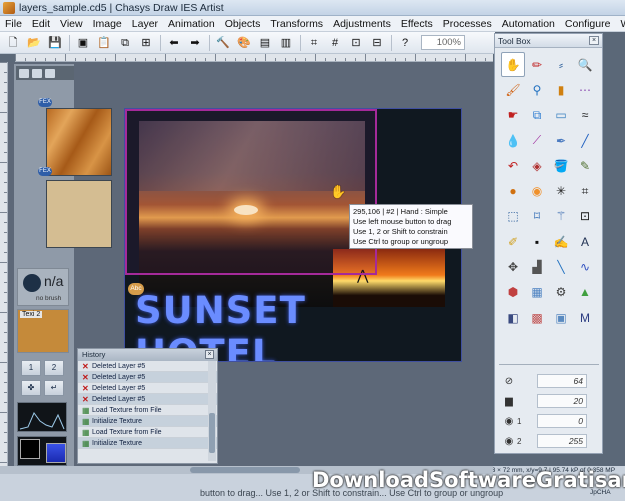  What do you see at coordinates (513, 216) in the screenshot?
I see `select-icon: ⬚` at bounding box center [513, 216].